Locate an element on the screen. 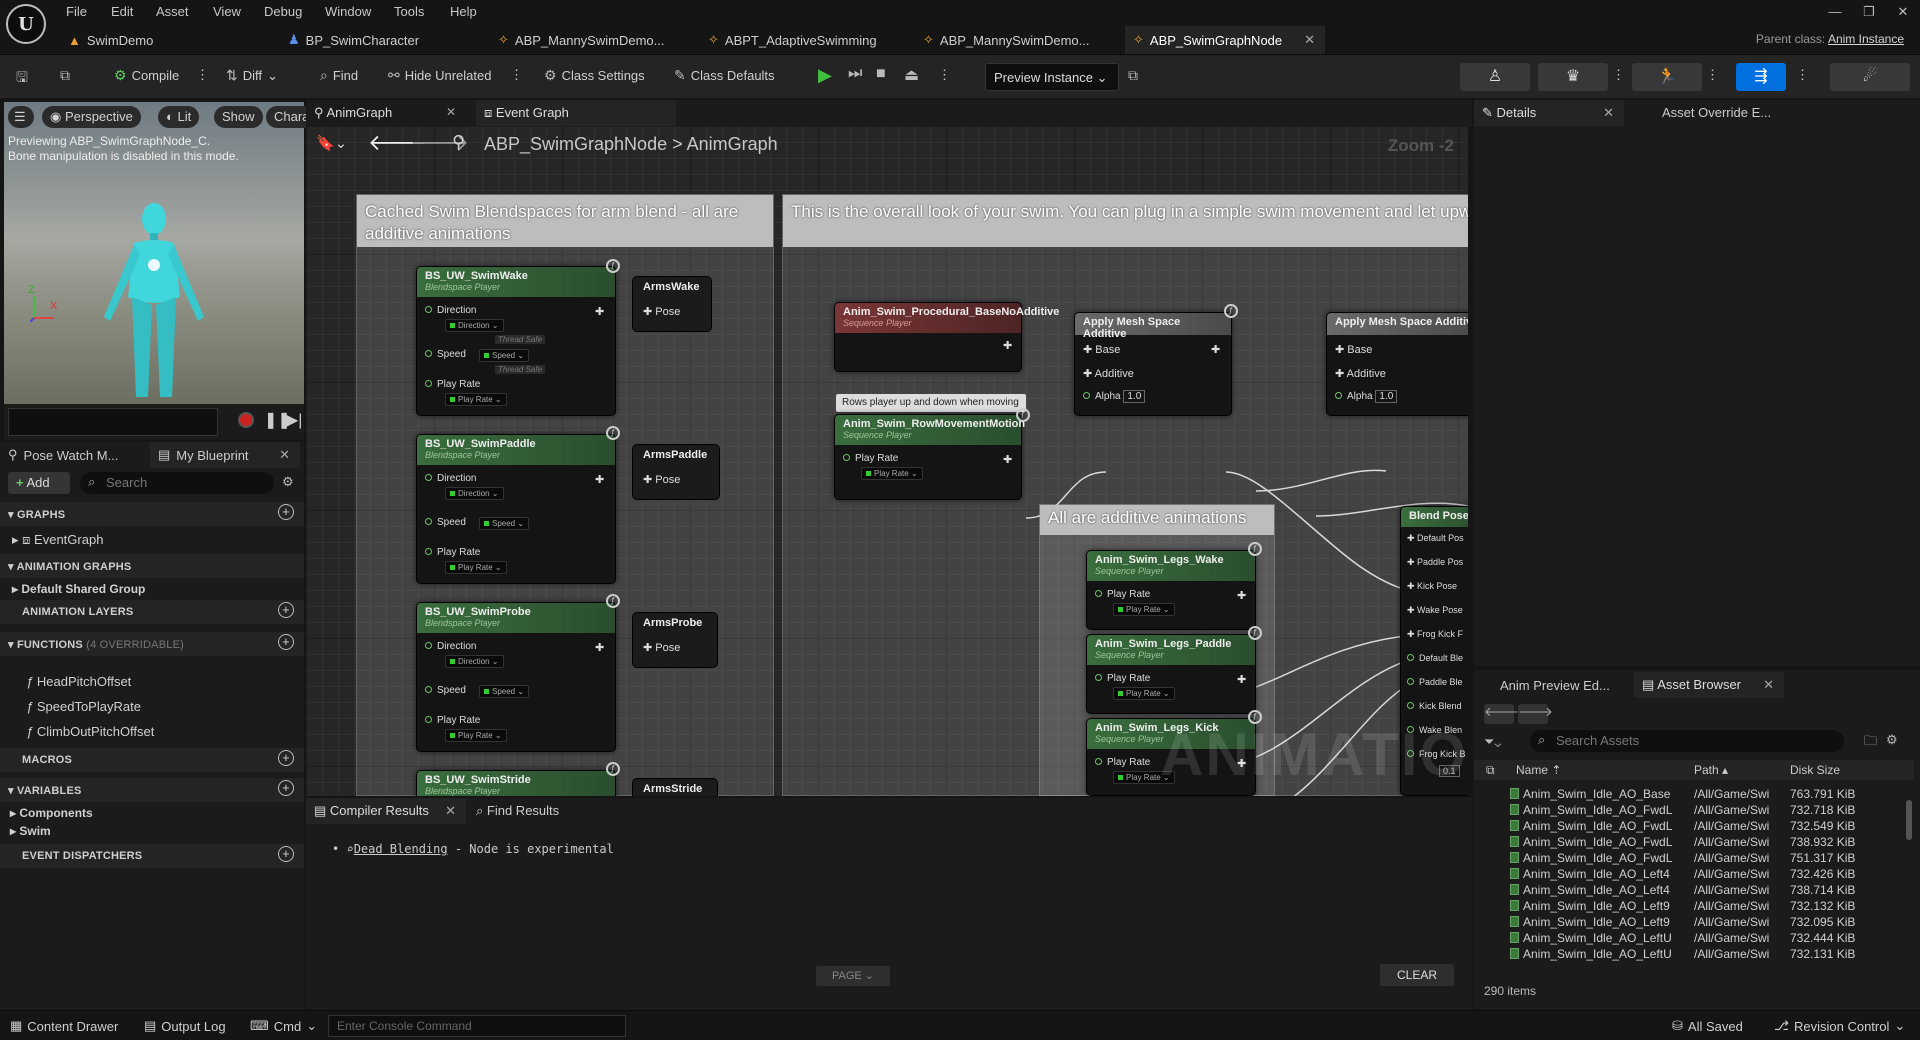  settings-gear-icon: ⚙ is located at coordinates (288, 482).